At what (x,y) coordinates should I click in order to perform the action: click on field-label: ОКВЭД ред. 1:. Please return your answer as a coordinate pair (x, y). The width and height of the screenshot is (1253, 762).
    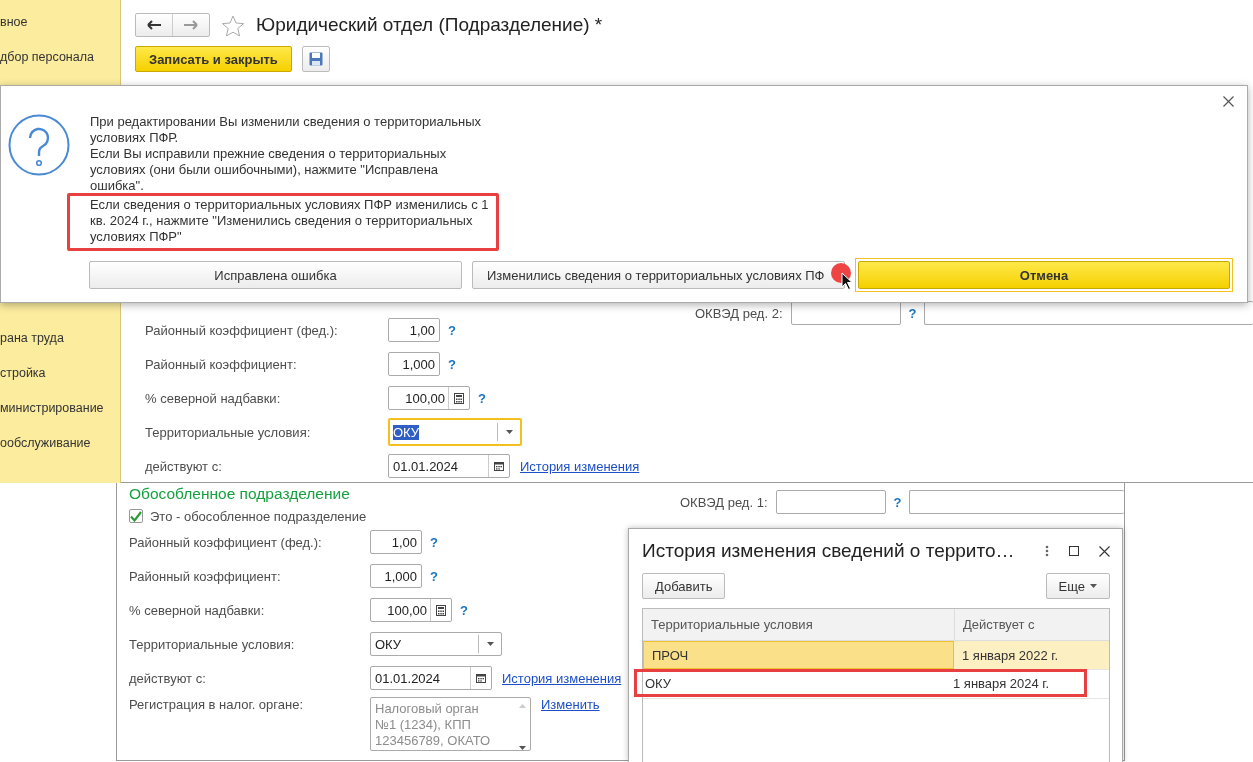
    Looking at the image, I should click on (724, 502).